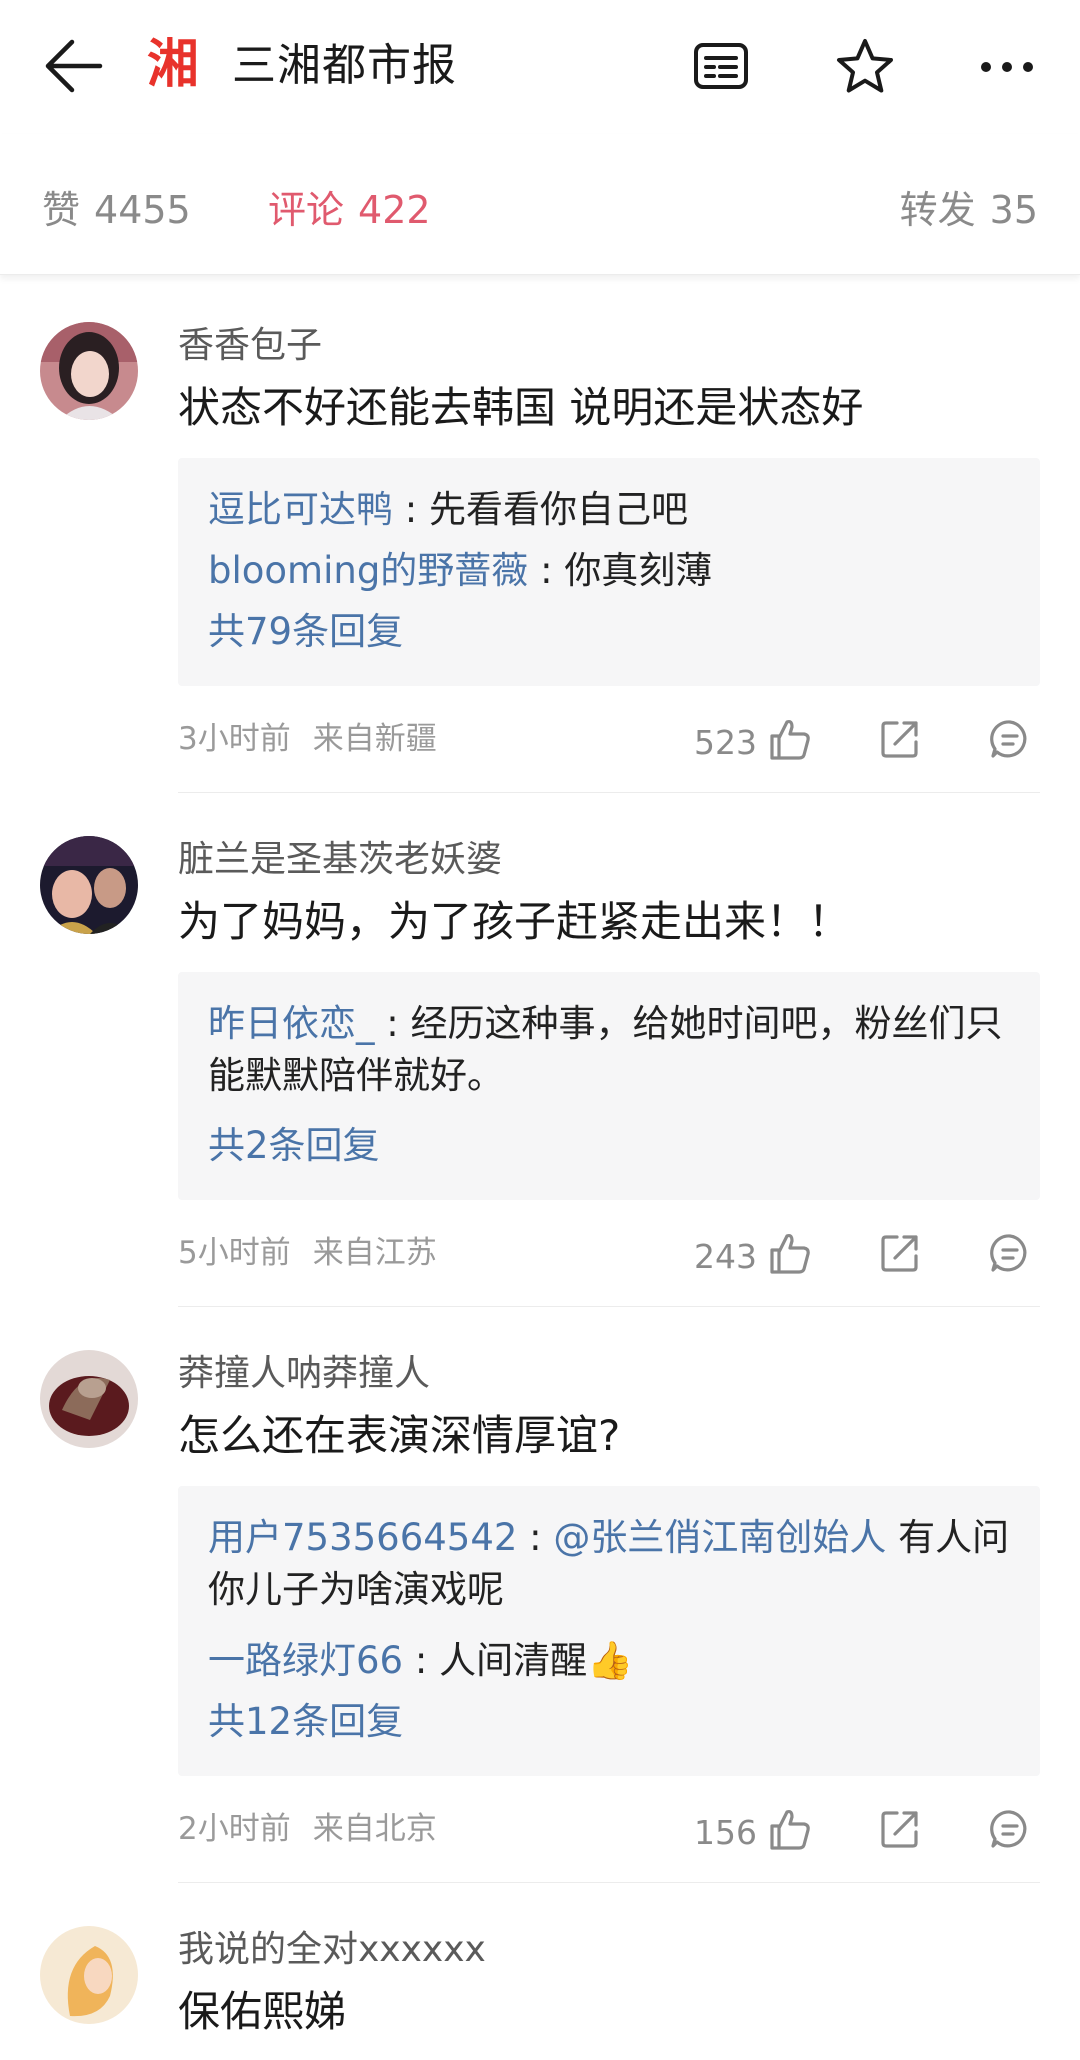 The width and height of the screenshot is (1080, 2060). I want to click on likes-count: 4455, so click(142, 210).